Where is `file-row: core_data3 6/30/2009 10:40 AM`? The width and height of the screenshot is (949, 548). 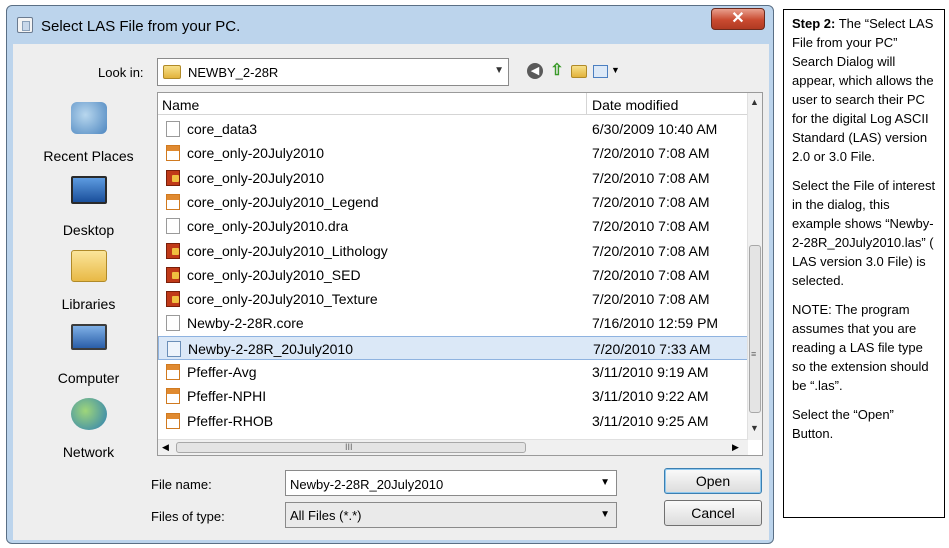 file-row: core_data3 6/30/2009 10:40 AM is located at coordinates (453, 129).